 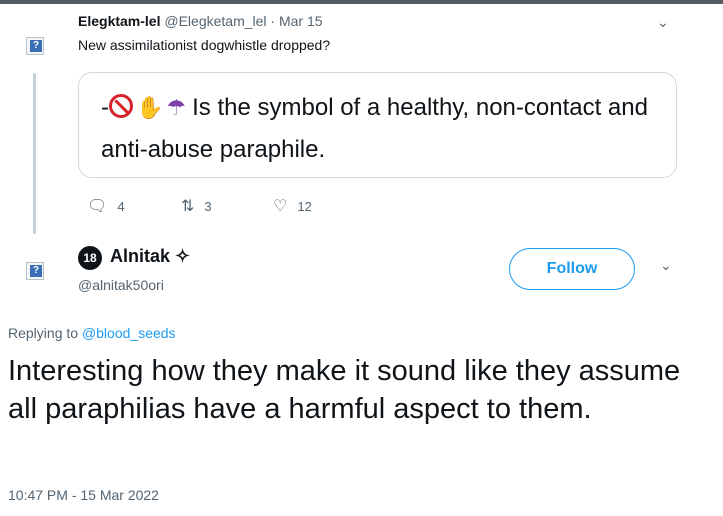 I want to click on reply-icon: 🗨, so click(x=97, y=206).